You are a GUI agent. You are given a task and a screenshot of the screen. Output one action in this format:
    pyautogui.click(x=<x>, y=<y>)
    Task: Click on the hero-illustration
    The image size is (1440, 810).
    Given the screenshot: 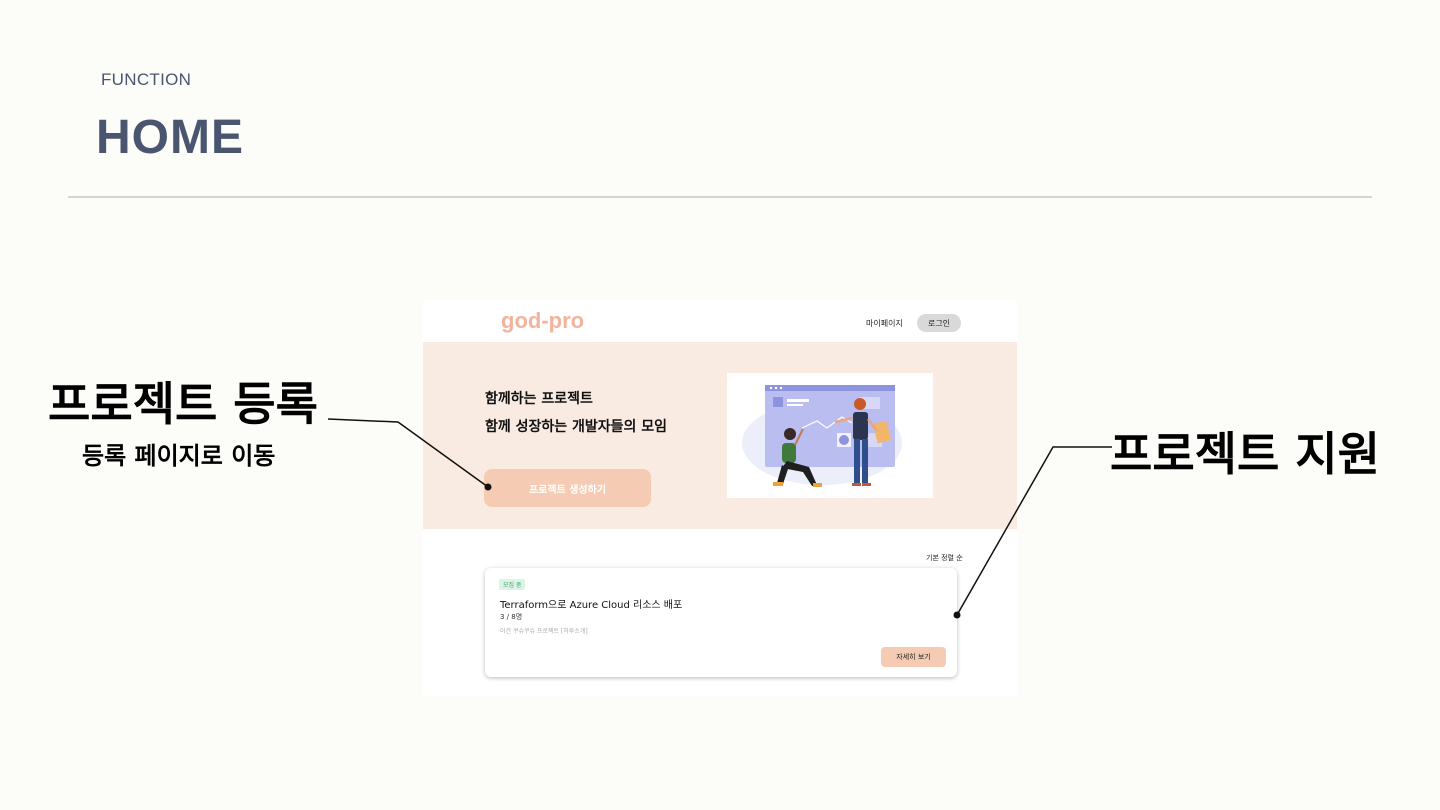 What is the action you would take?
    pyautogui.click(x=830, y=435)
    